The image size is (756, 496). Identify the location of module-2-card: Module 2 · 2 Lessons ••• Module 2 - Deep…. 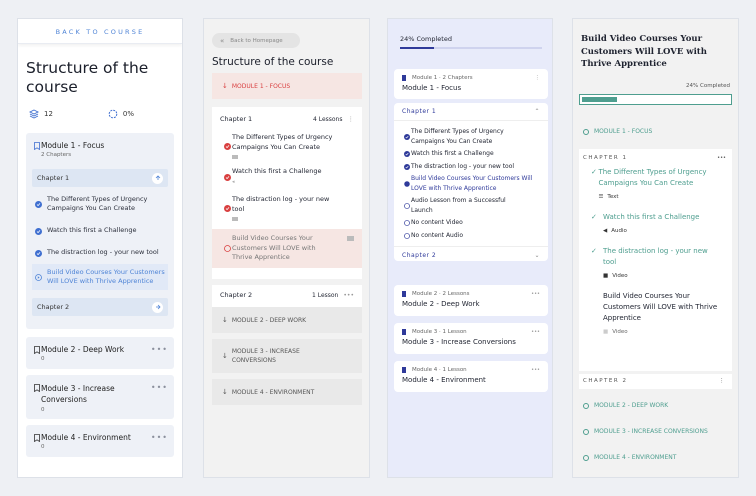
(471, 300).